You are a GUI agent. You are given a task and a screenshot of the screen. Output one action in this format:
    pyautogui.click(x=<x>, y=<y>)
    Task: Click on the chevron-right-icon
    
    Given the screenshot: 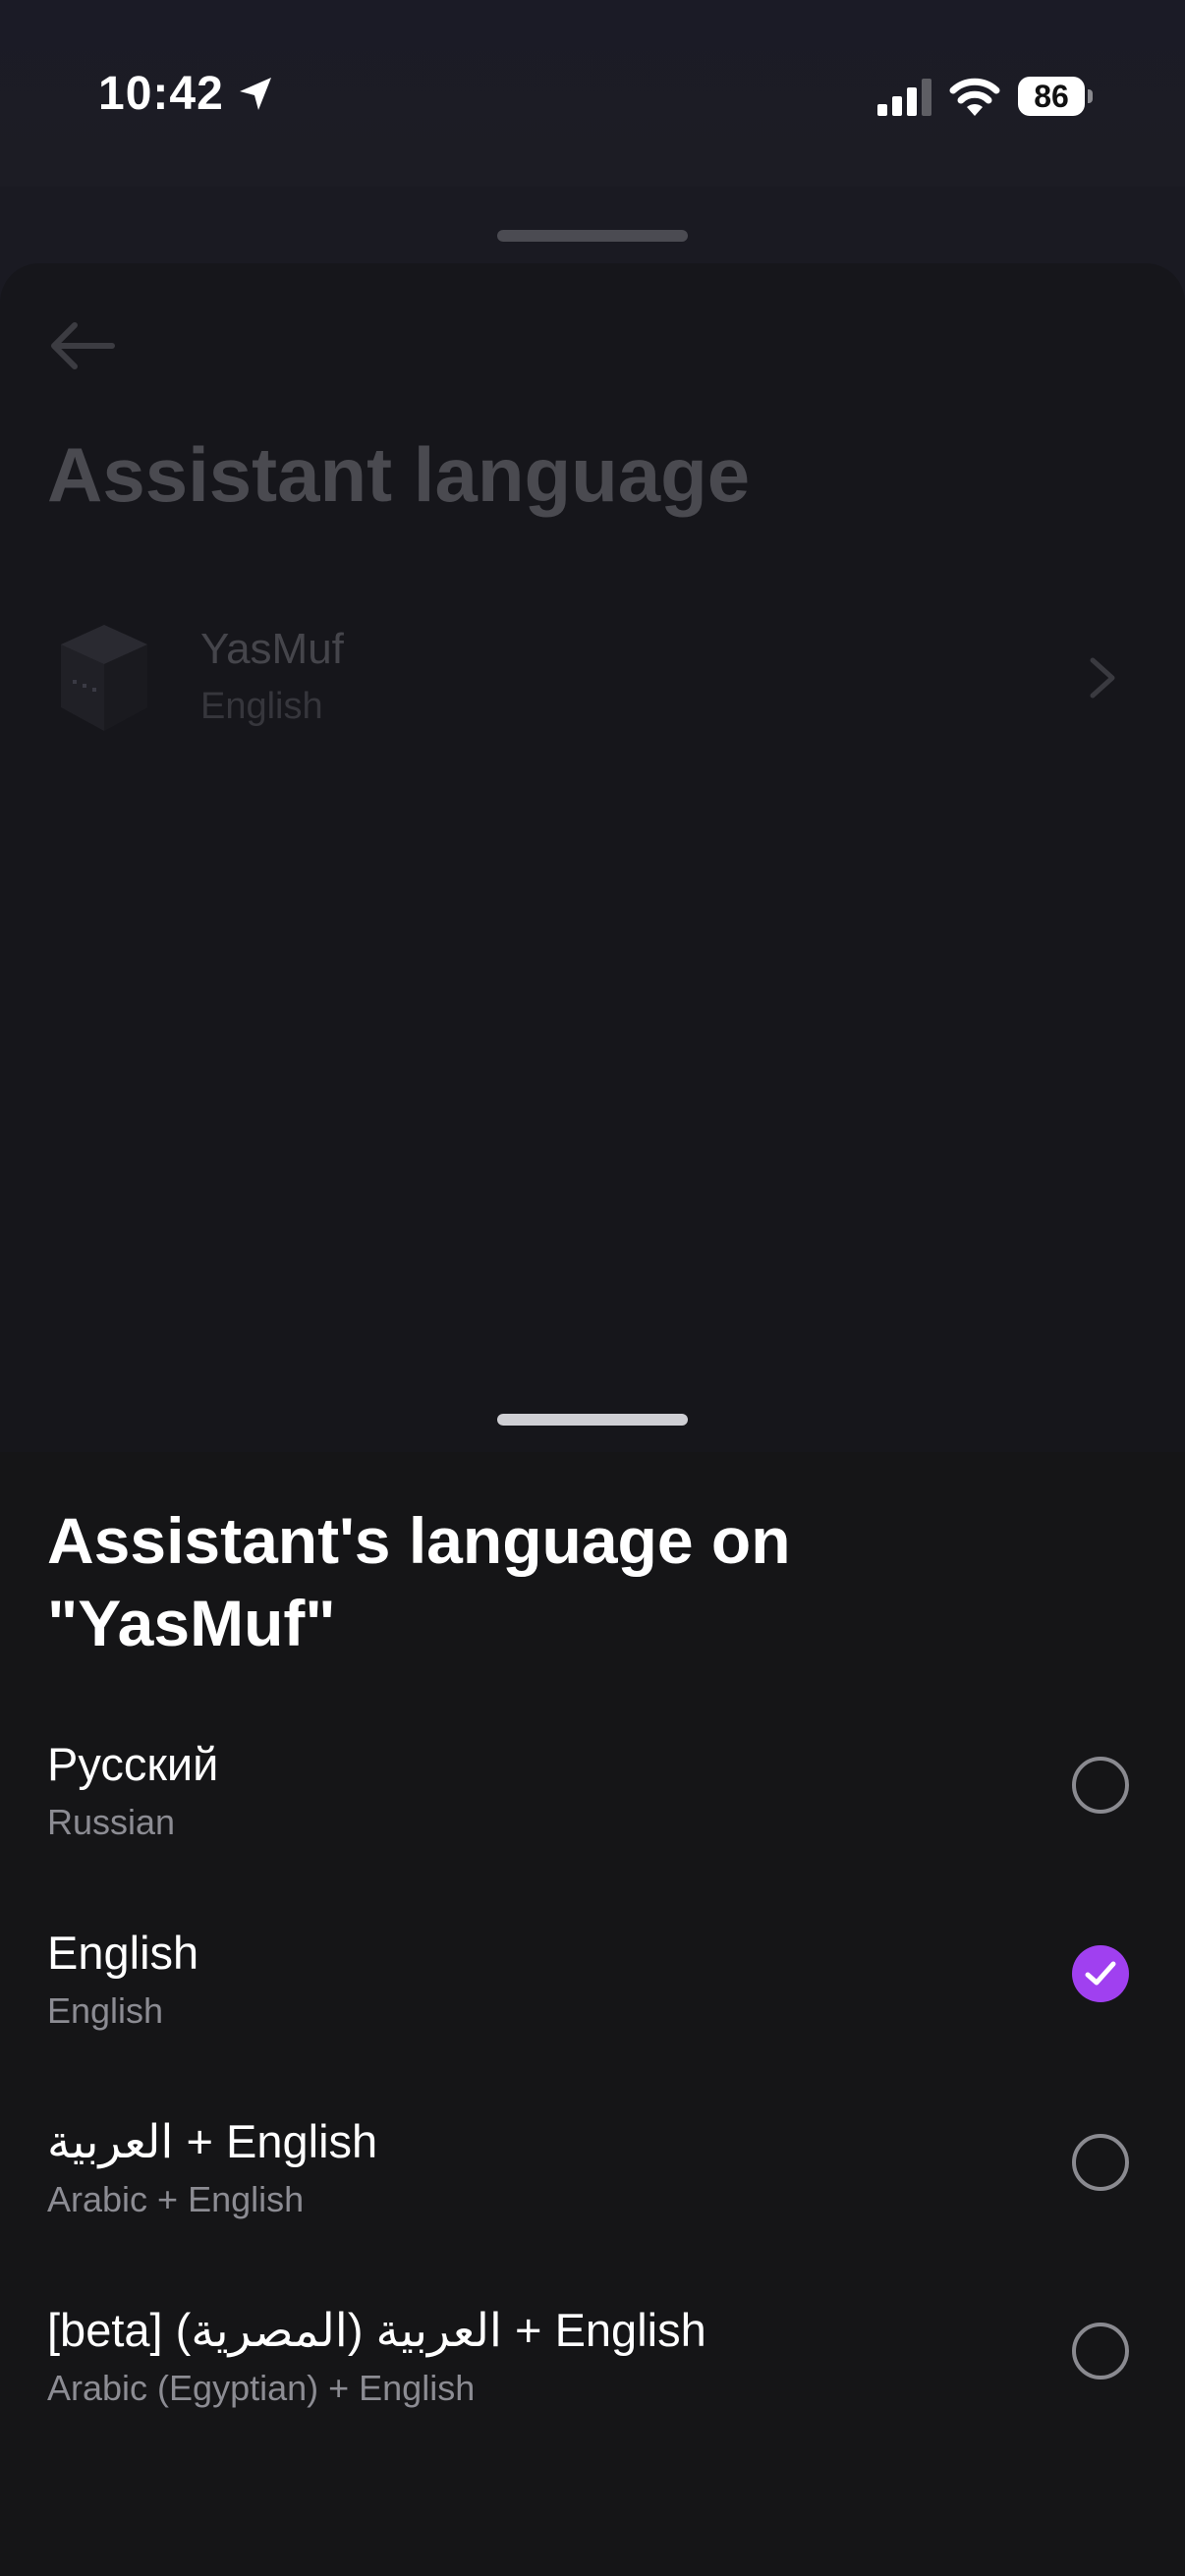 What is the action you would take?
    pyautogui.click(x=1103, y=678)
    